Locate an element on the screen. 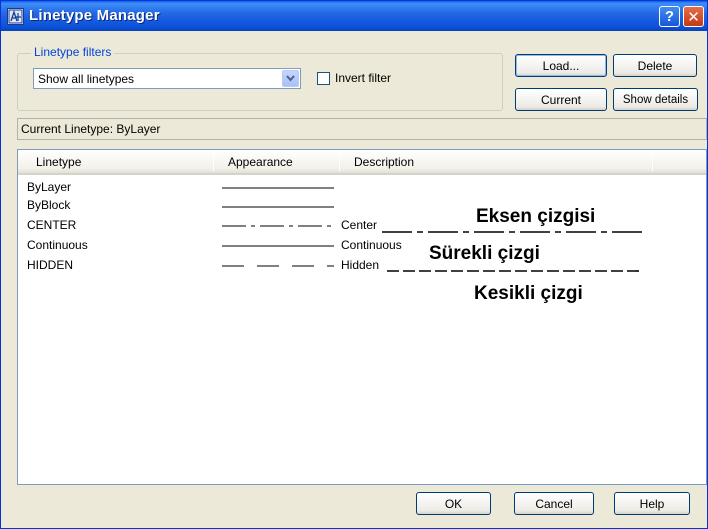 This screenshot has height=529, width=708. center-sample-line is located at coordinates (512, 232).